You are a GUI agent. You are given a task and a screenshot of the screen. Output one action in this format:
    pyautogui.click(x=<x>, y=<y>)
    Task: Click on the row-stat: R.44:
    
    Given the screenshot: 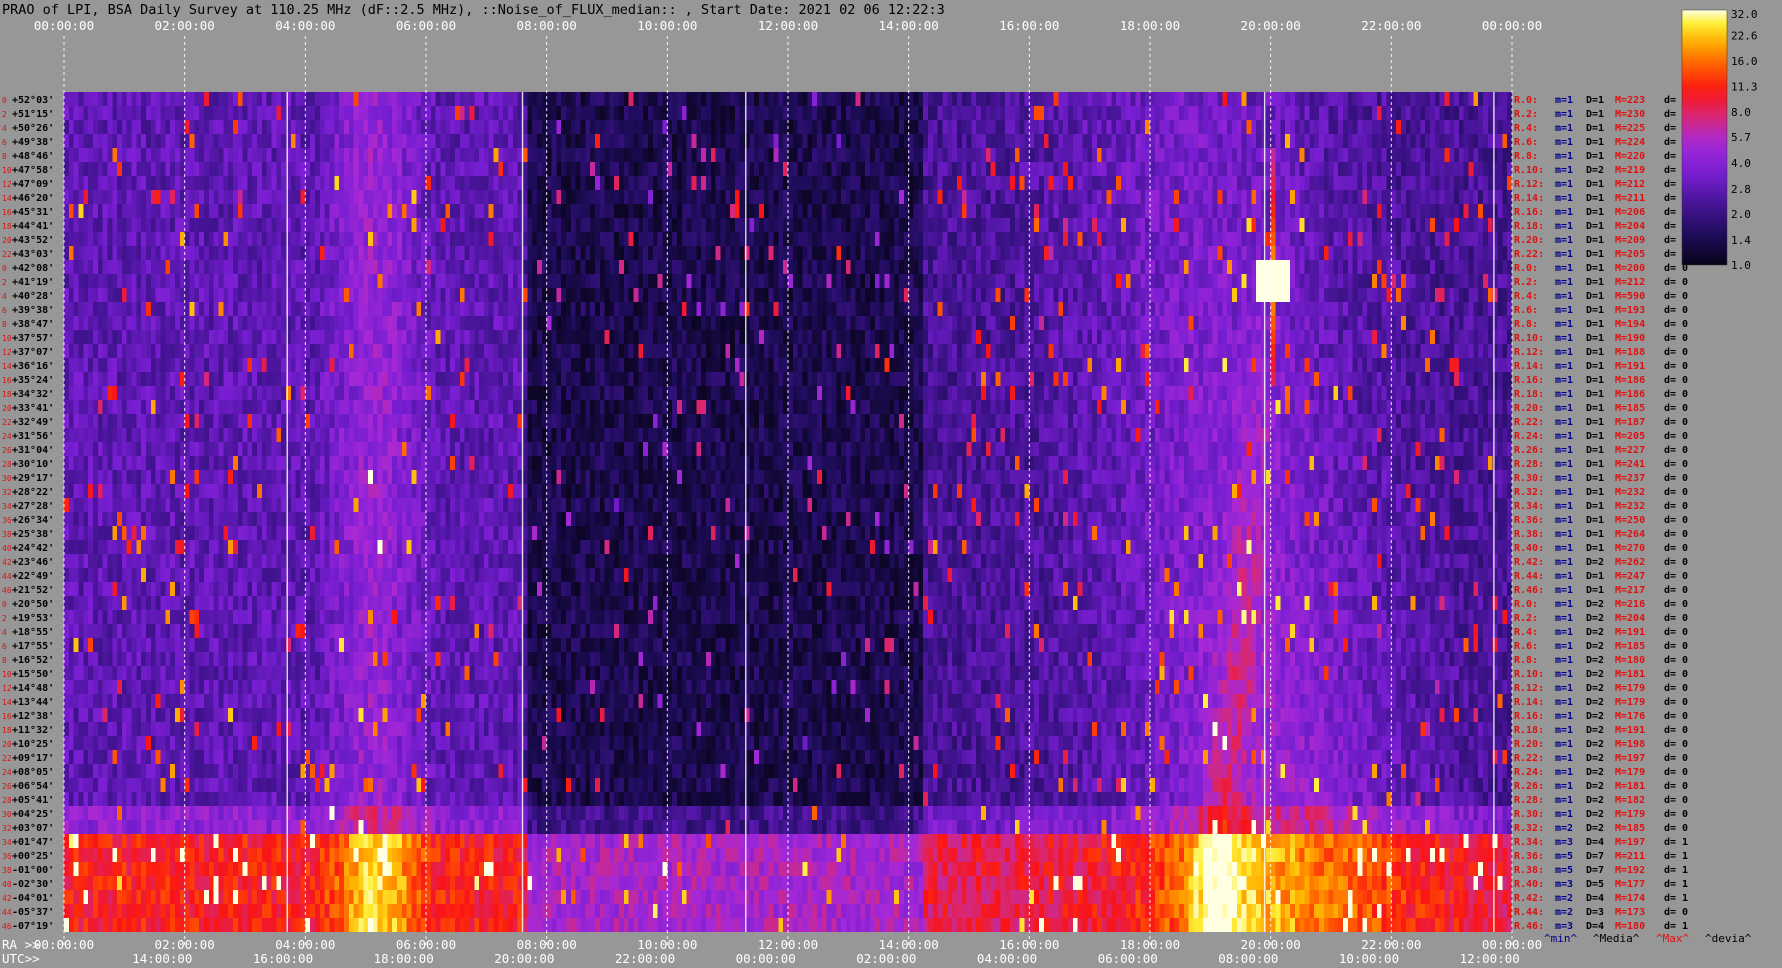 What is the action you would take?
    pyautogui.click(x=1529, y=912)
    